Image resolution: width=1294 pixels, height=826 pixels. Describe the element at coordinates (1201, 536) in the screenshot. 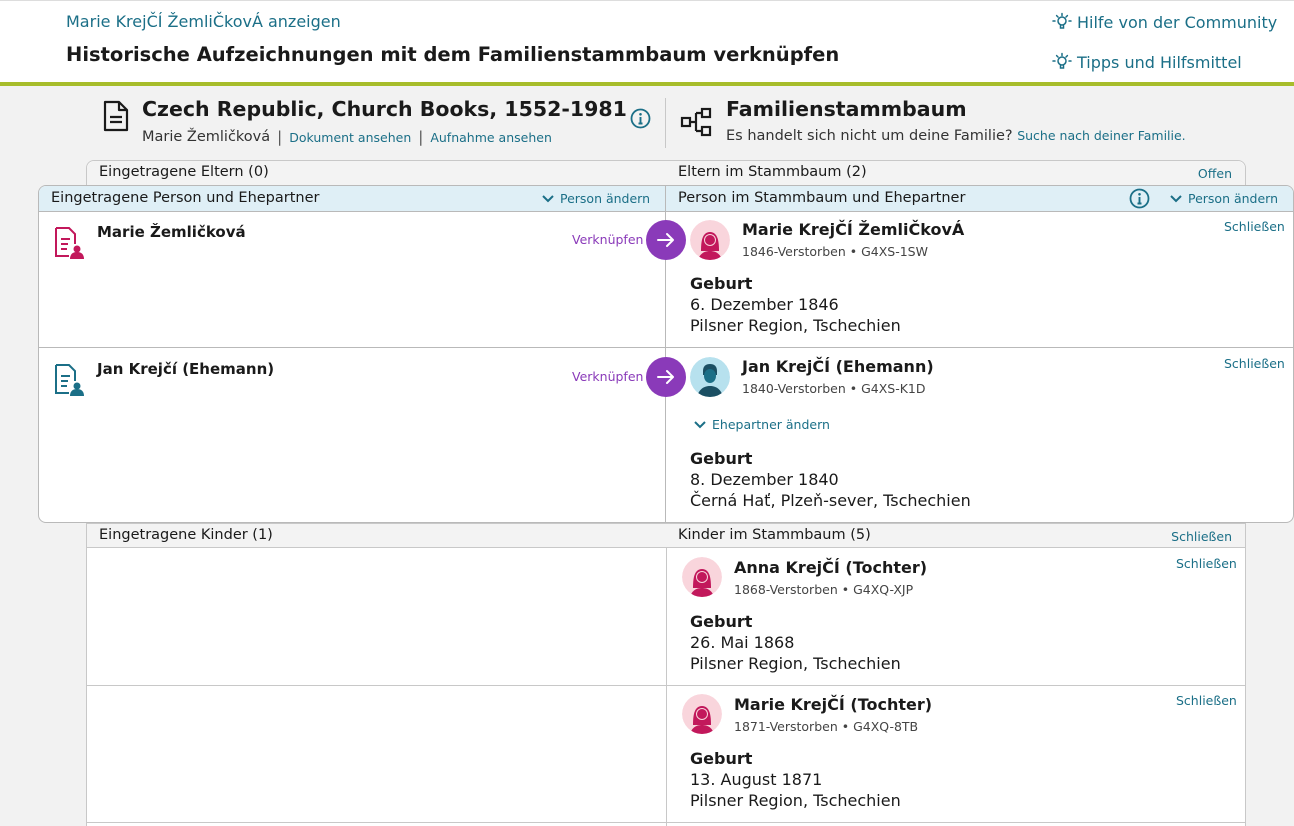

I see `close-children-link: Schließen` at that location.